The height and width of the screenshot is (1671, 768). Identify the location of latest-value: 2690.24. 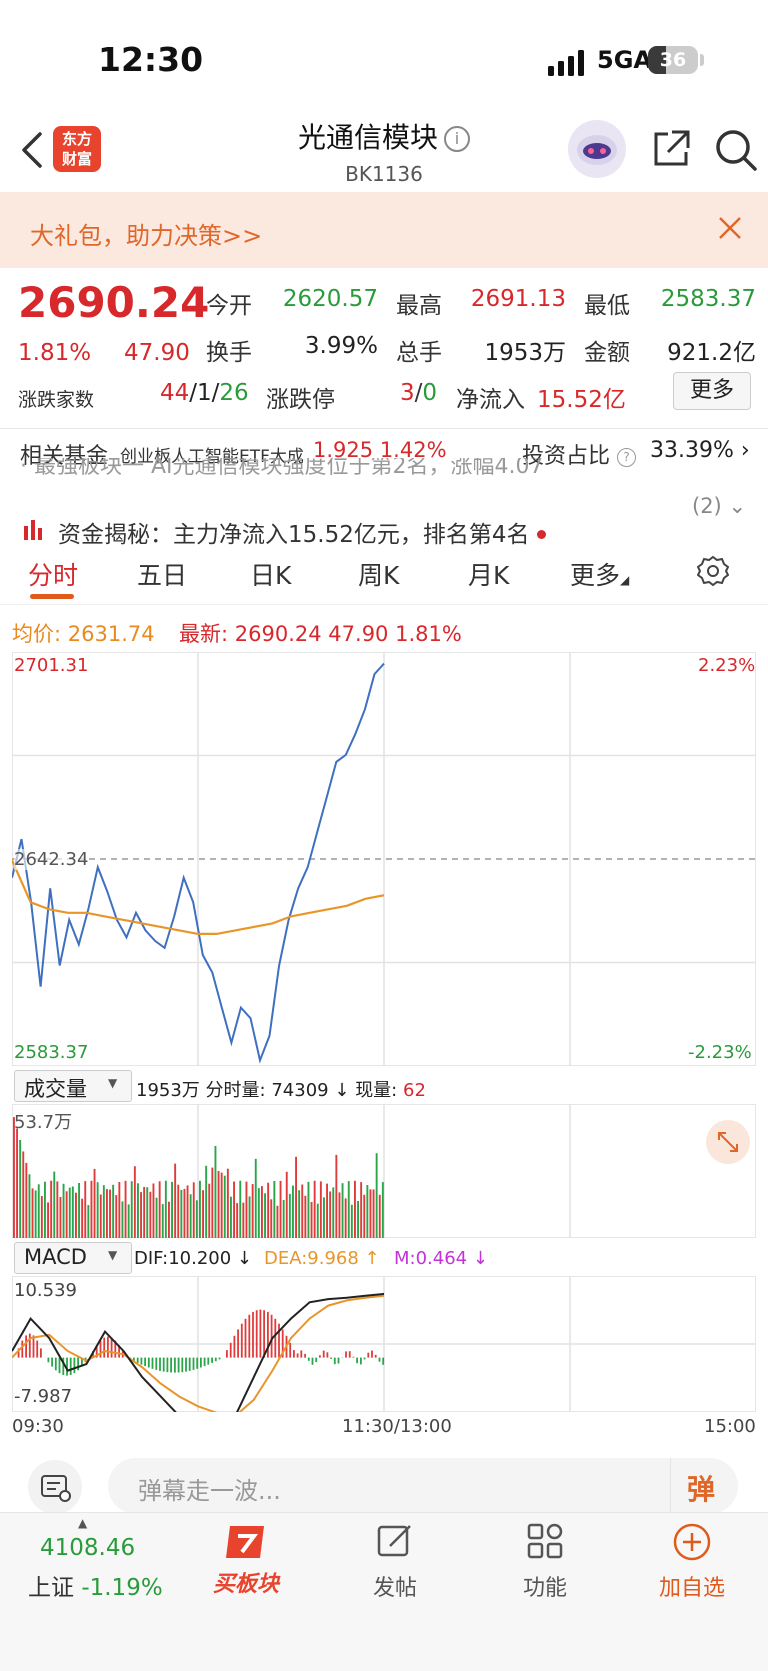
(278, 634).